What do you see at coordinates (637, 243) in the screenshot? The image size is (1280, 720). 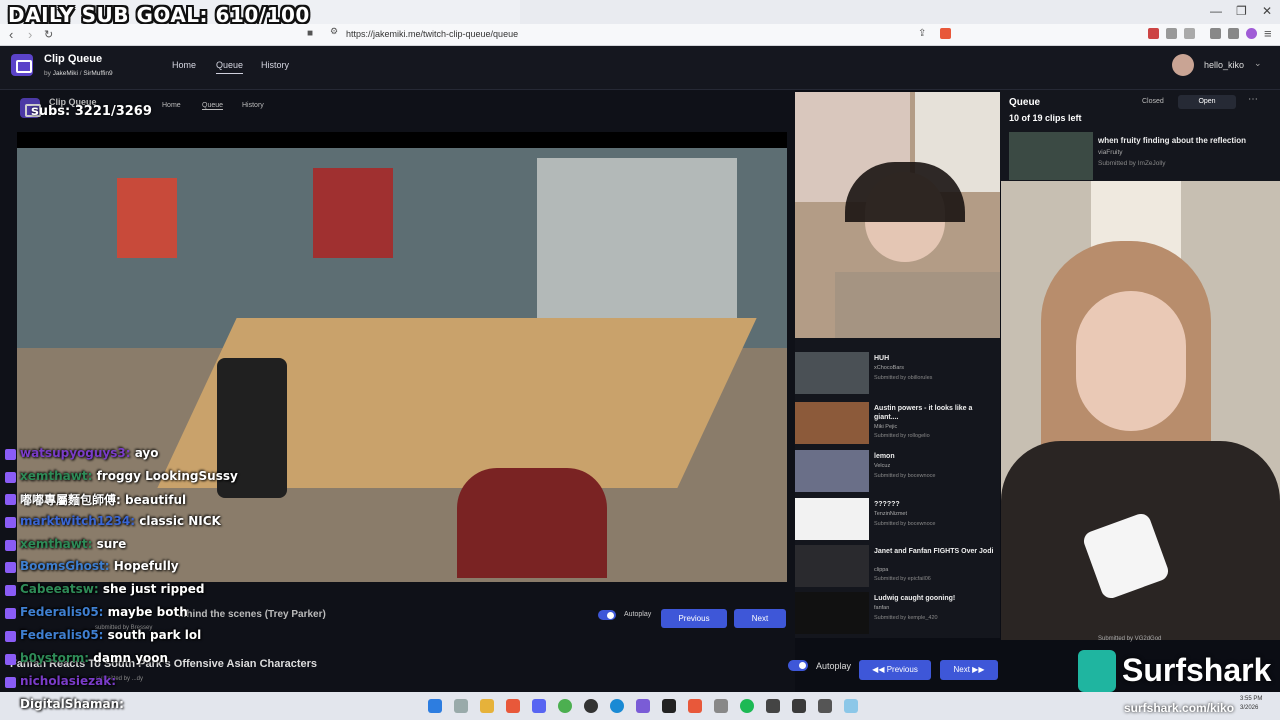 I see `video-scene-window` at bounding box center [637, 243].